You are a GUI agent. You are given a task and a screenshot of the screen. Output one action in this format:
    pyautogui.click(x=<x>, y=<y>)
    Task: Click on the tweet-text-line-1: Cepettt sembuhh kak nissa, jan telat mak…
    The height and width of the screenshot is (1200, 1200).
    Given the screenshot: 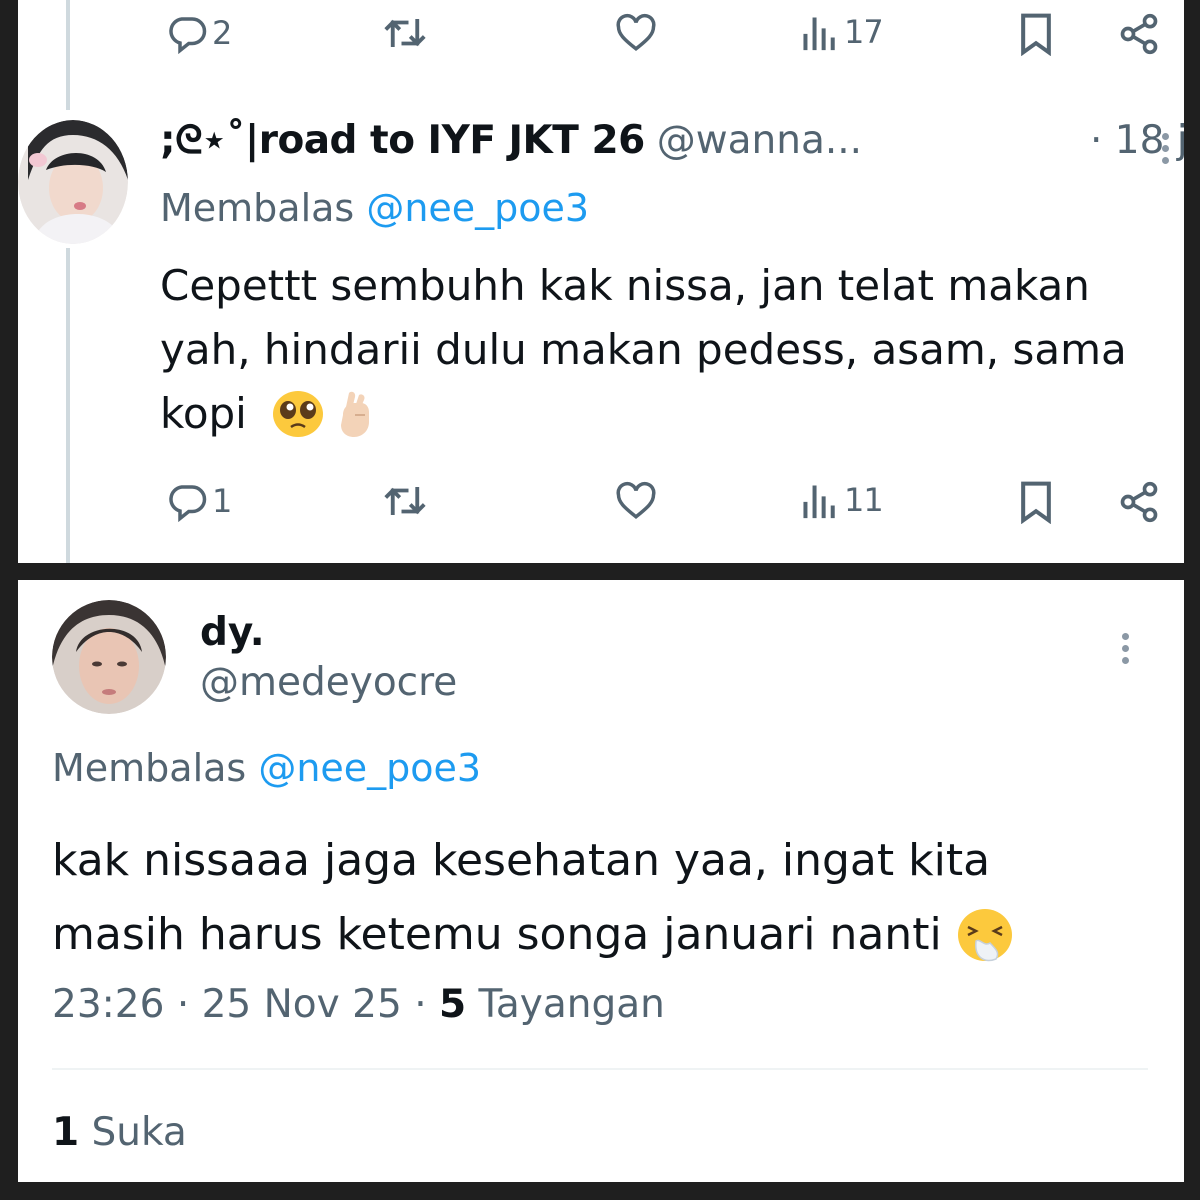 What is the action you would take?
    pyautogui.click(x=625, y=285)
    